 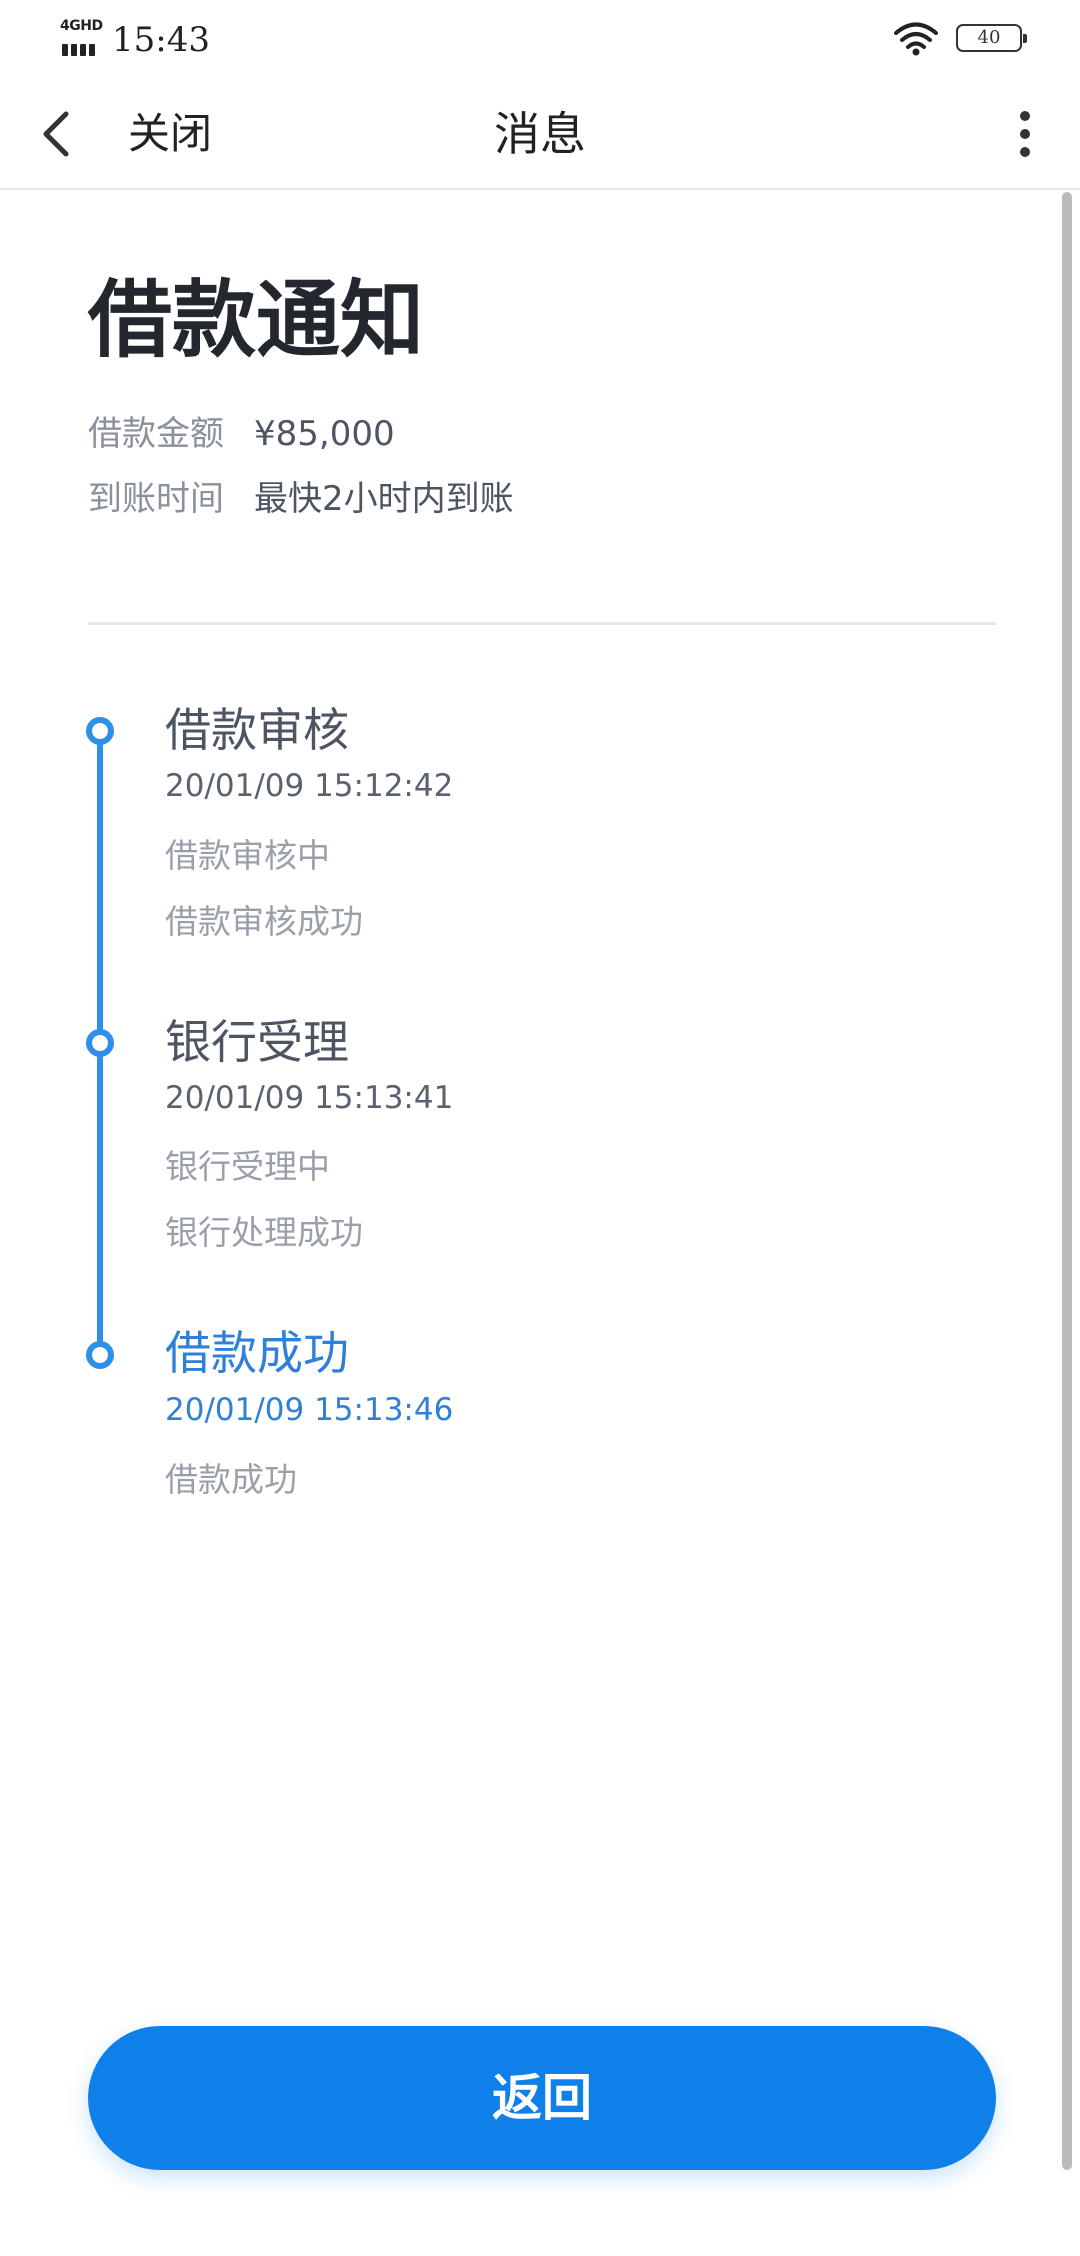 I want to click on info-label: 到账时间, so click(x=156, y=499).